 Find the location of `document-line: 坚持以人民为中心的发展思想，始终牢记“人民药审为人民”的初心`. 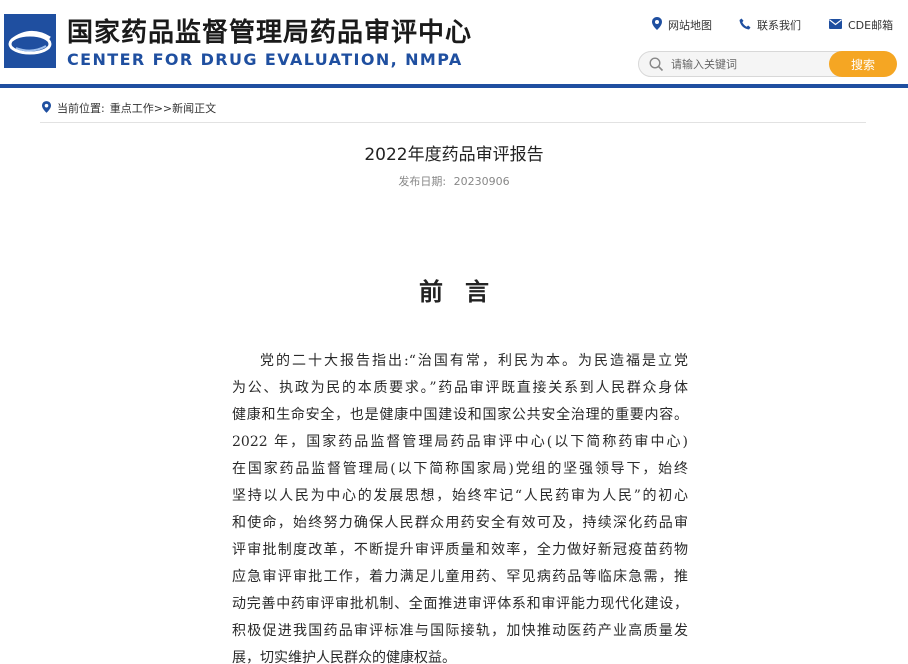

document-line: 坚持以人民为中心的发展思想，始终牢记“人民药审为人民”的初心 is located at coordinates (460, 496).